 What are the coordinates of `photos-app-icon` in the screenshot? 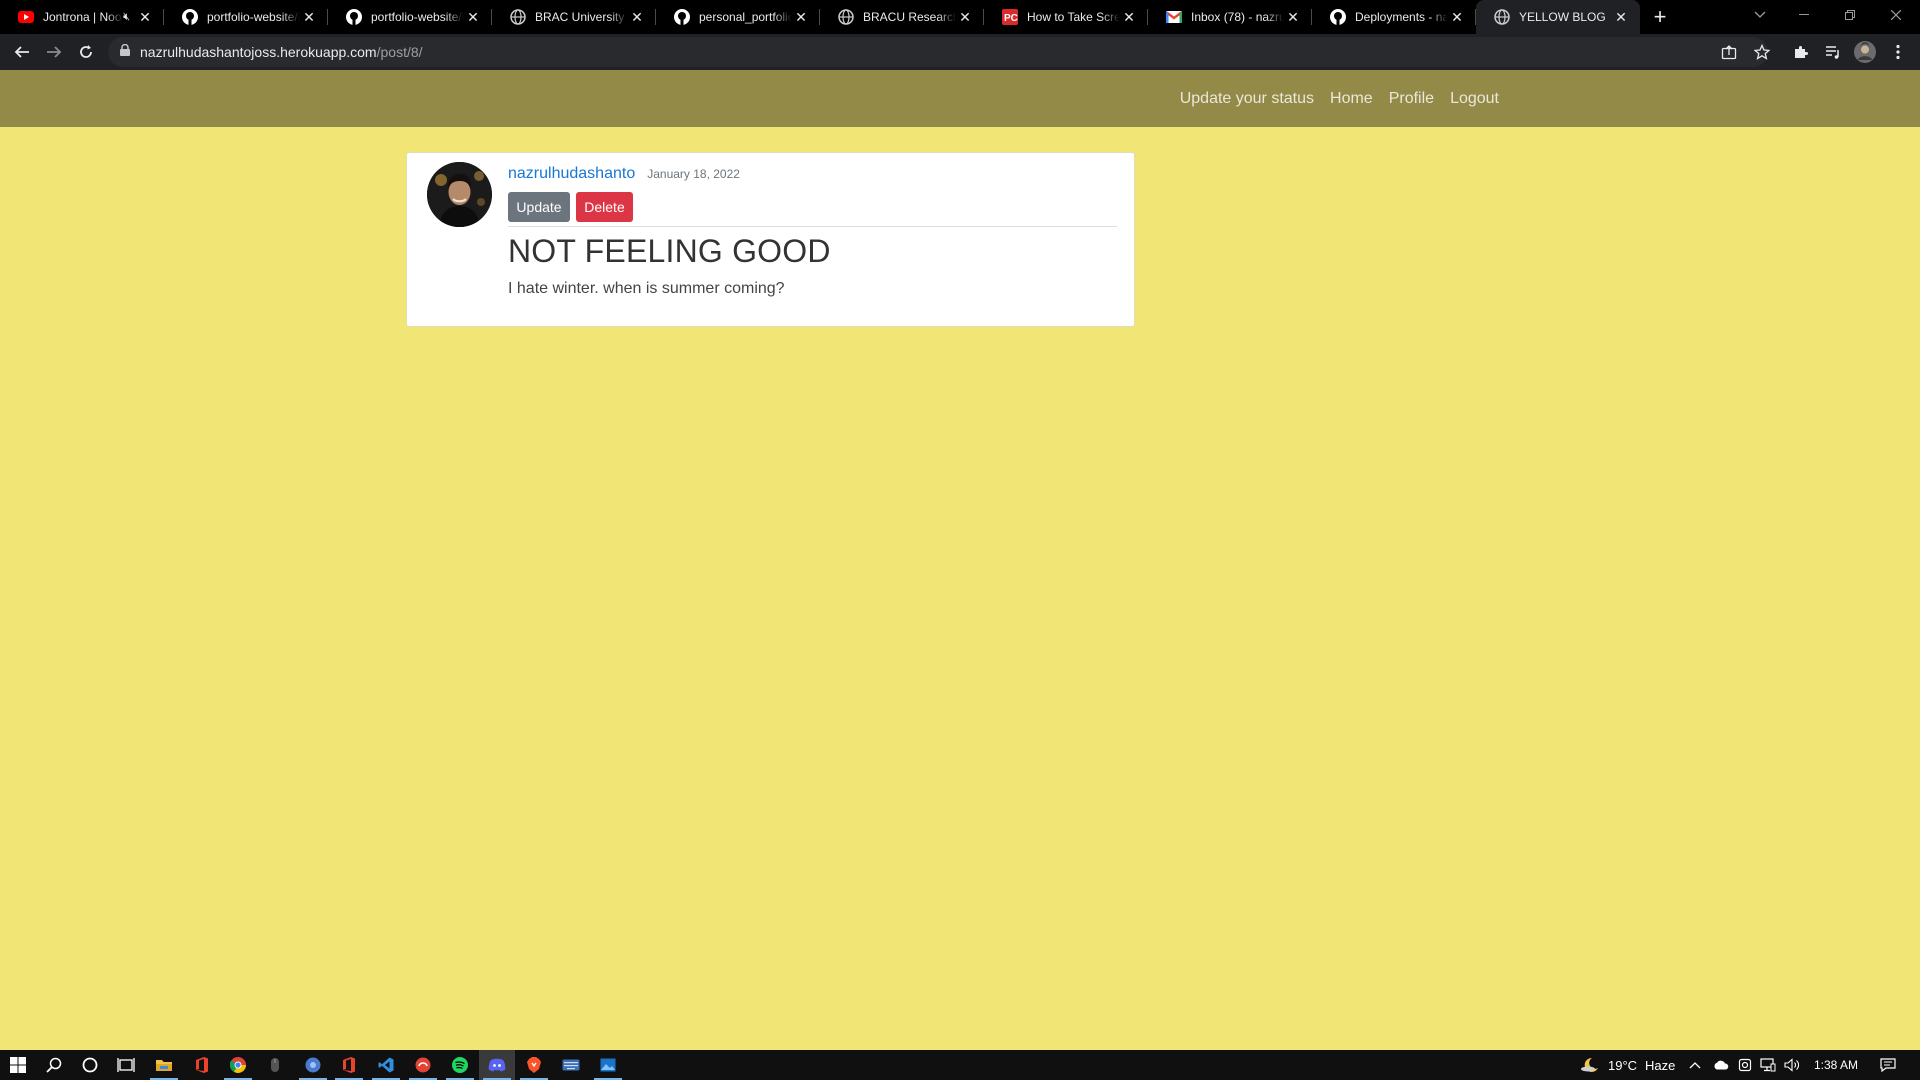 It's located at (608, 1065).